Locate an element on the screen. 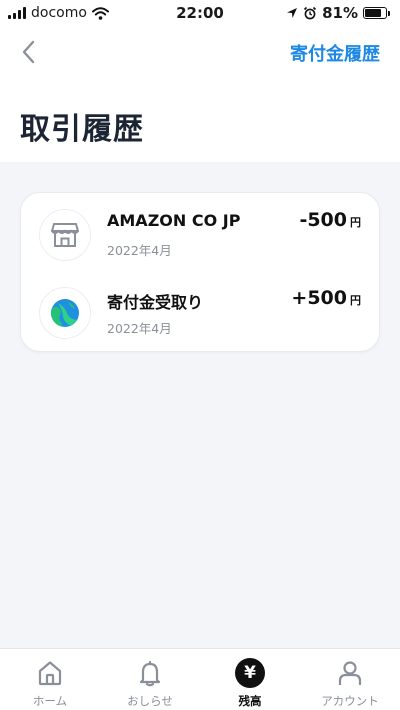 This screenshot has width=400, height=710. back-button is located at coordinates (28, 52).